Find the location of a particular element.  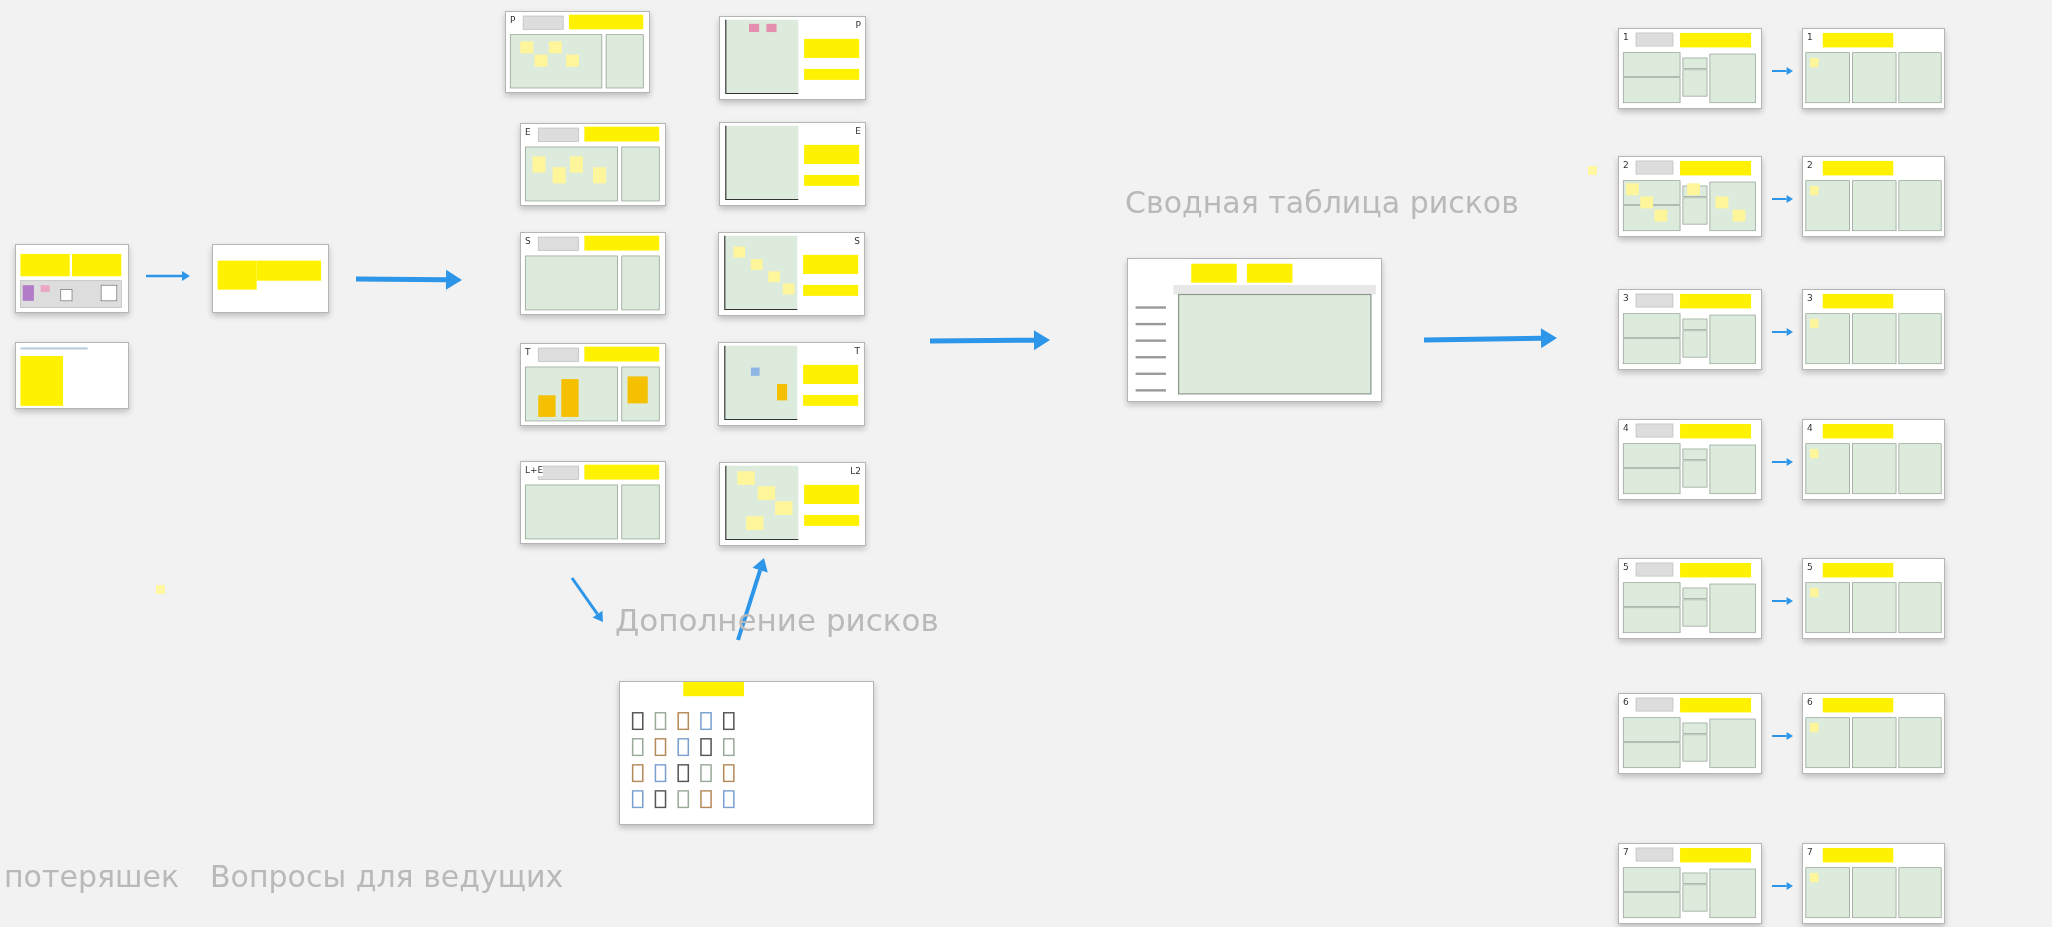

frame-number: L2 is located at coordinates (855, 471).